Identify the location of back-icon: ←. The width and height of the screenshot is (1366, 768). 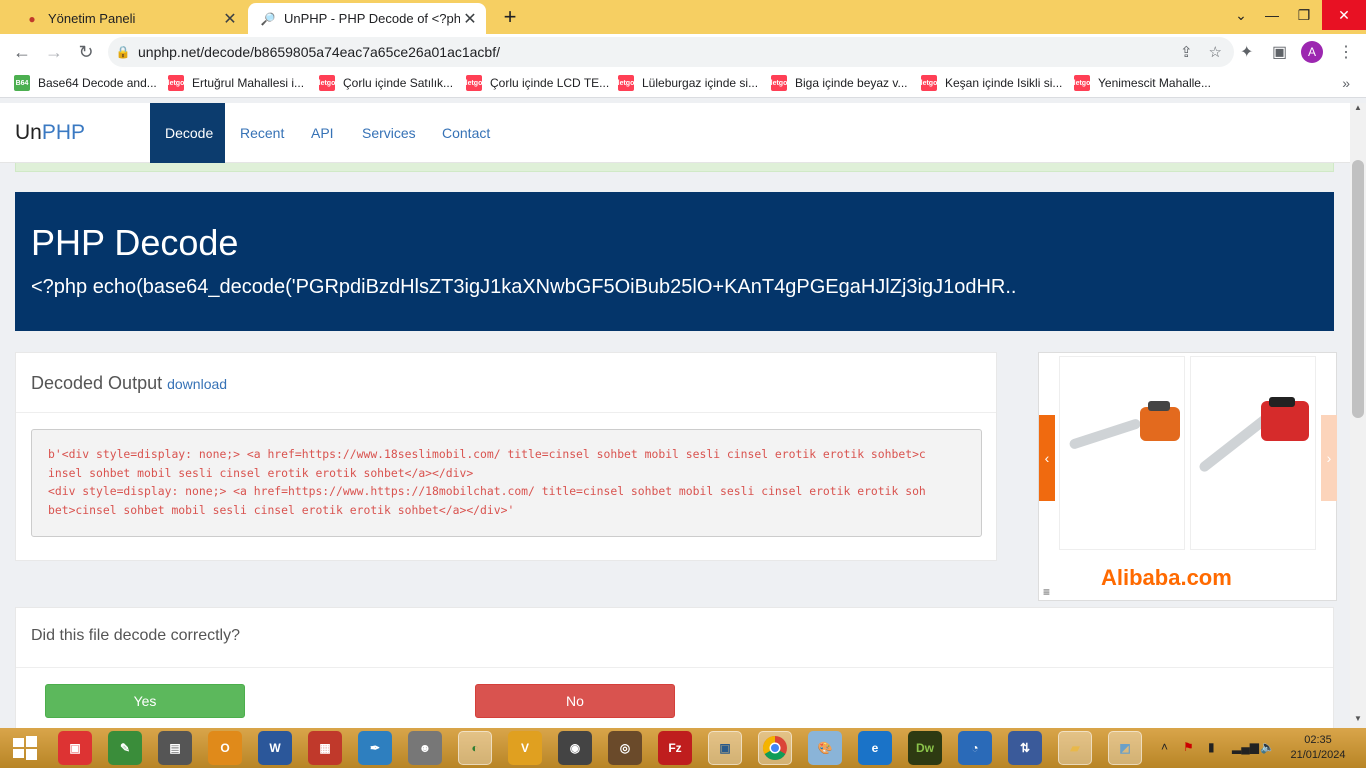
(22, 52).